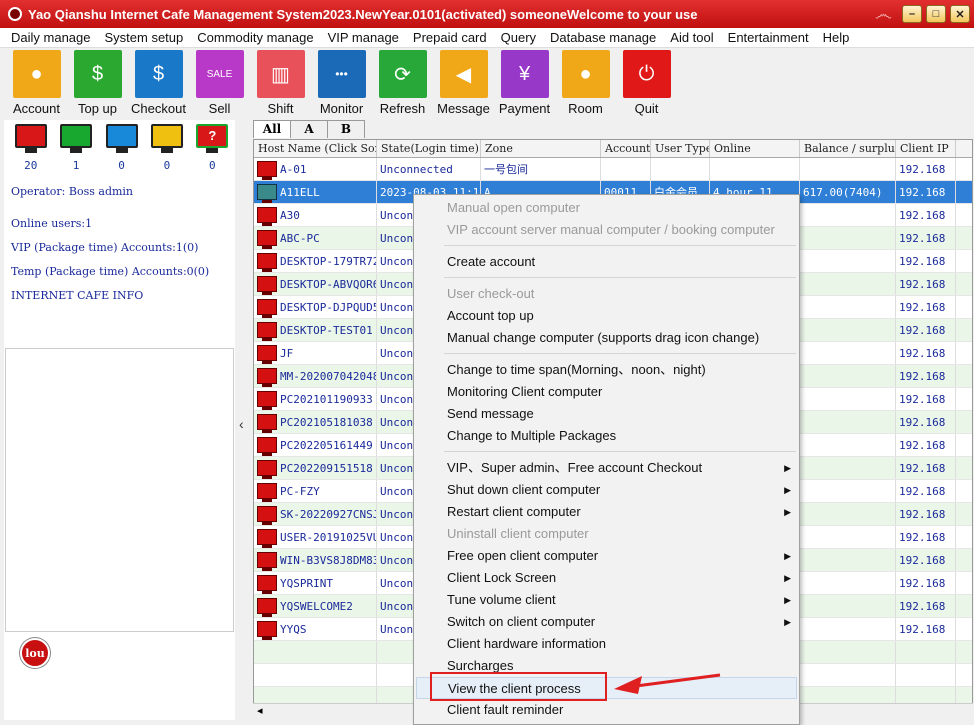 Image resolution: width=974 pixels, height=725 pixels. What do you see at coordinates (585, 74) in the screenshot?
I see `person-icon: ●` at bounding box center [585, 74].